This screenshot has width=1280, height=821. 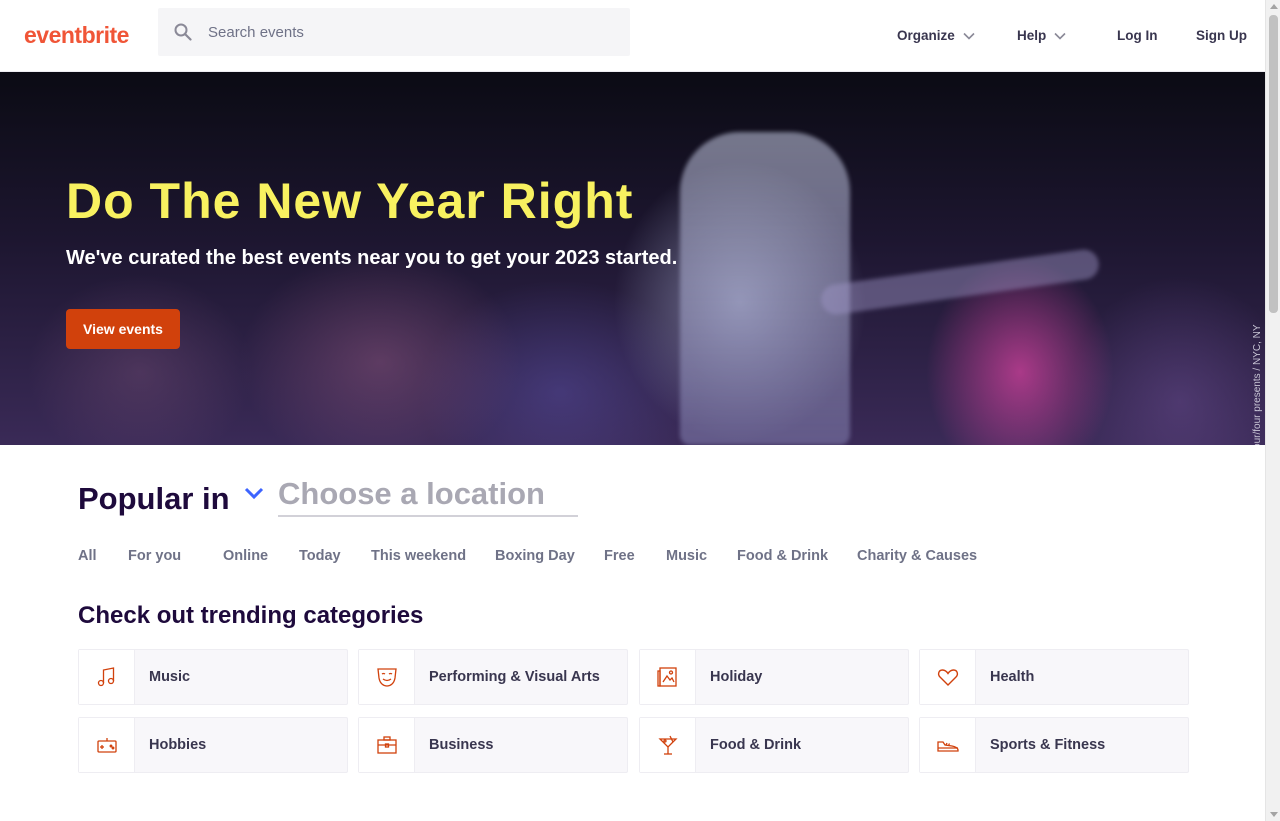 I want to click on scrollbar-thumb, so click(x=1273, y=164).